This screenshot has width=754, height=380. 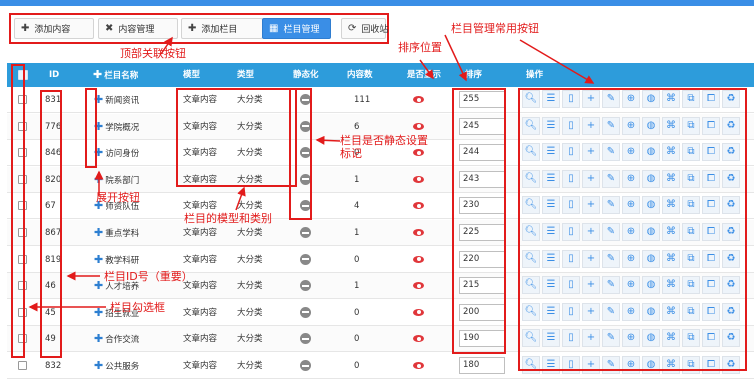 I want to click on anno-sort-position: 排序位置, so click(x=420, y=47).